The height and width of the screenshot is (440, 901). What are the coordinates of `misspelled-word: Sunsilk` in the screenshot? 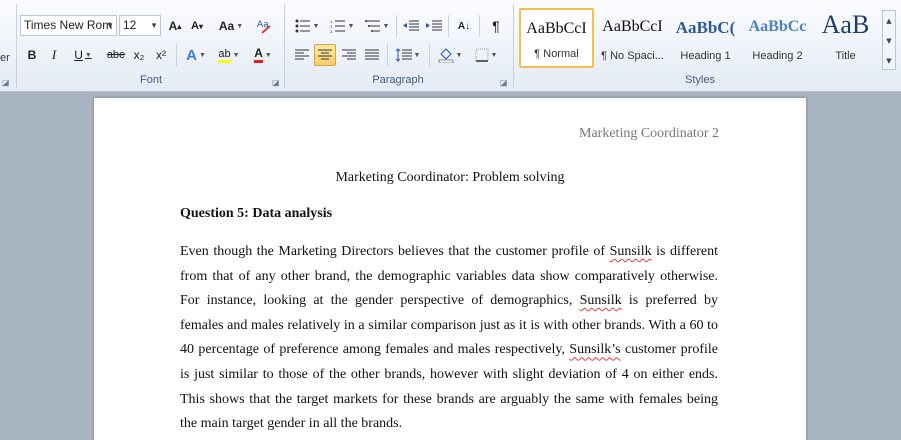 It's located at (600, 301).